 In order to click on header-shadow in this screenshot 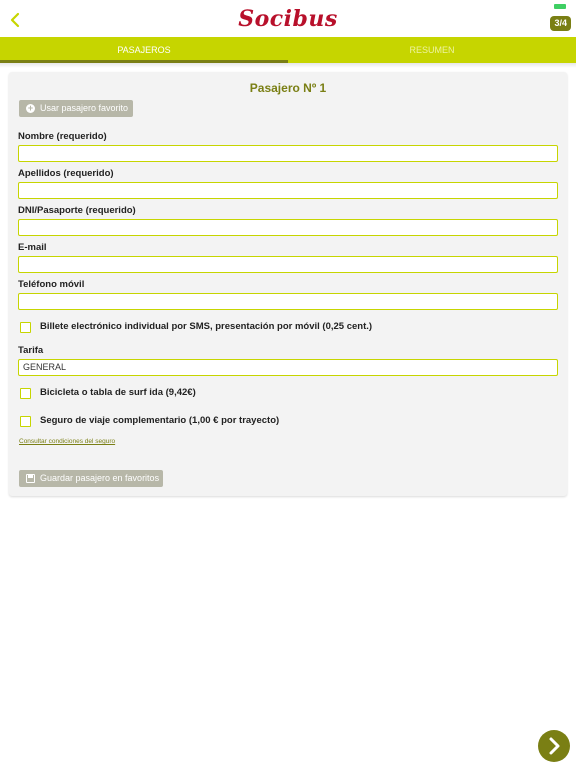, I will do `click(288, 65)`.